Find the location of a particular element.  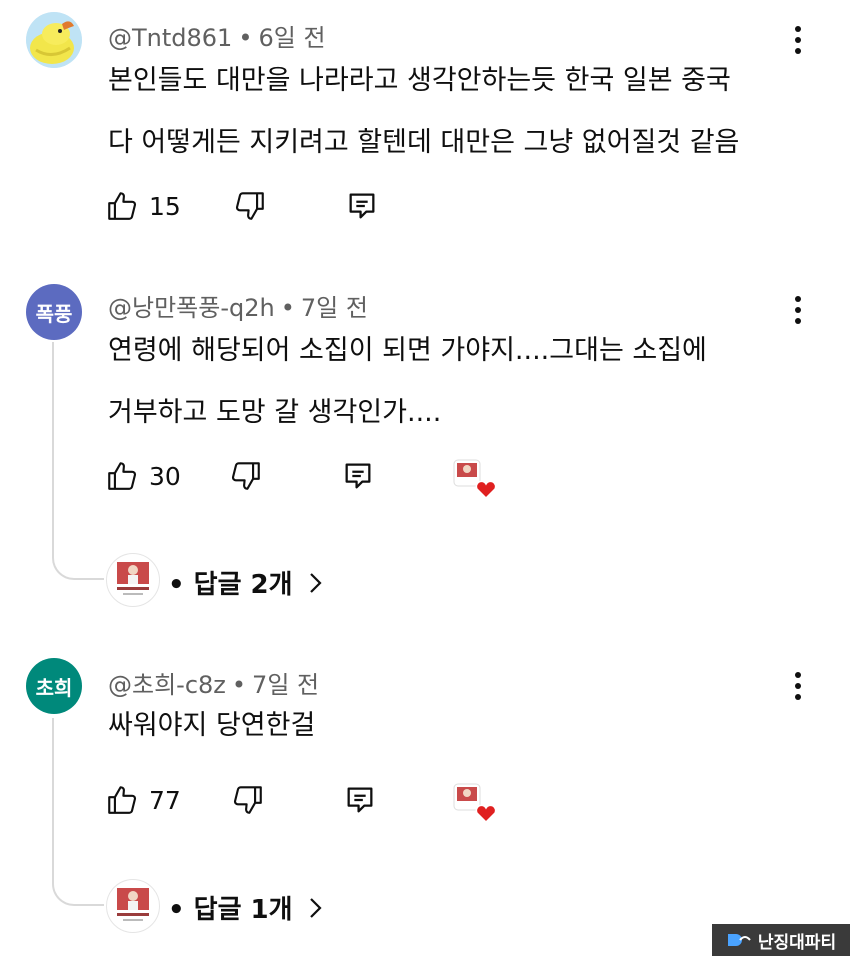

replies-label: • 답글 1개 is located at coordinates (230, 910).